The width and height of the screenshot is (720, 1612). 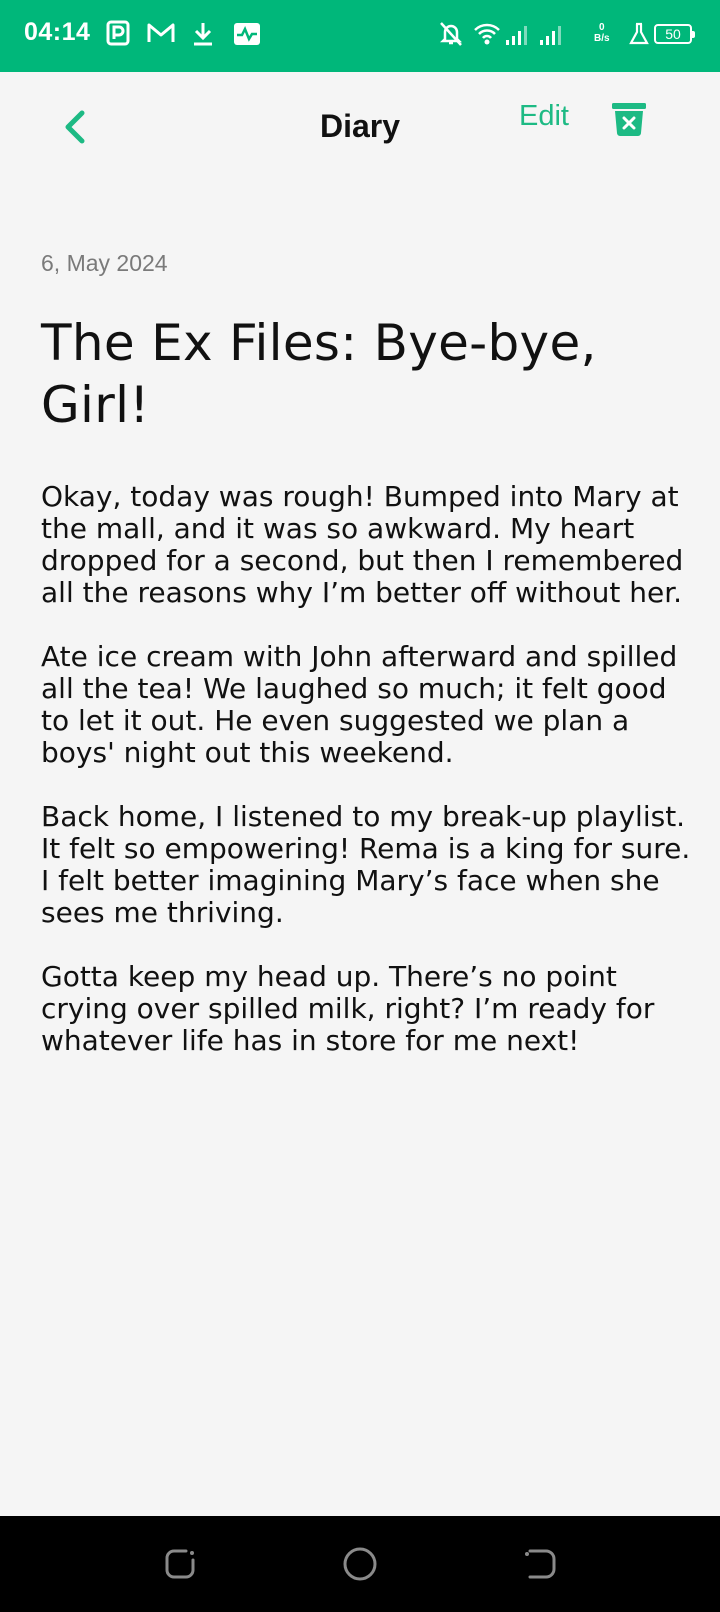 I want to click on status-time: 04:14, so click(x=57, y=32).